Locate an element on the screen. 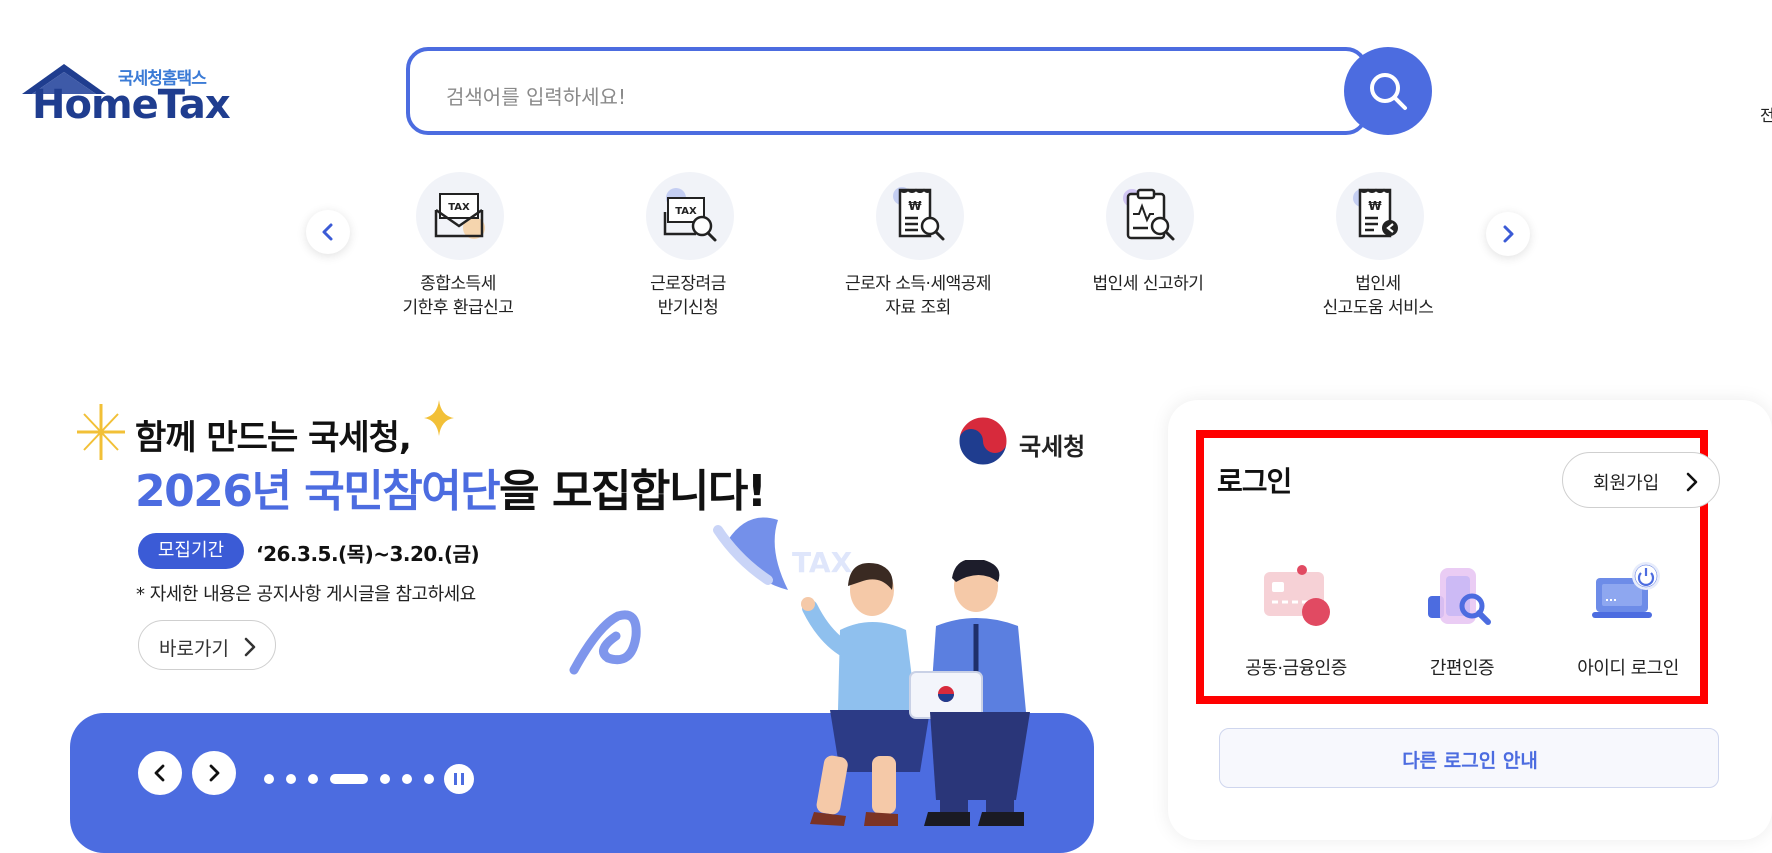 This screenshot has height=853, width=1772. search-icon is located at coordinates (1388, 91).